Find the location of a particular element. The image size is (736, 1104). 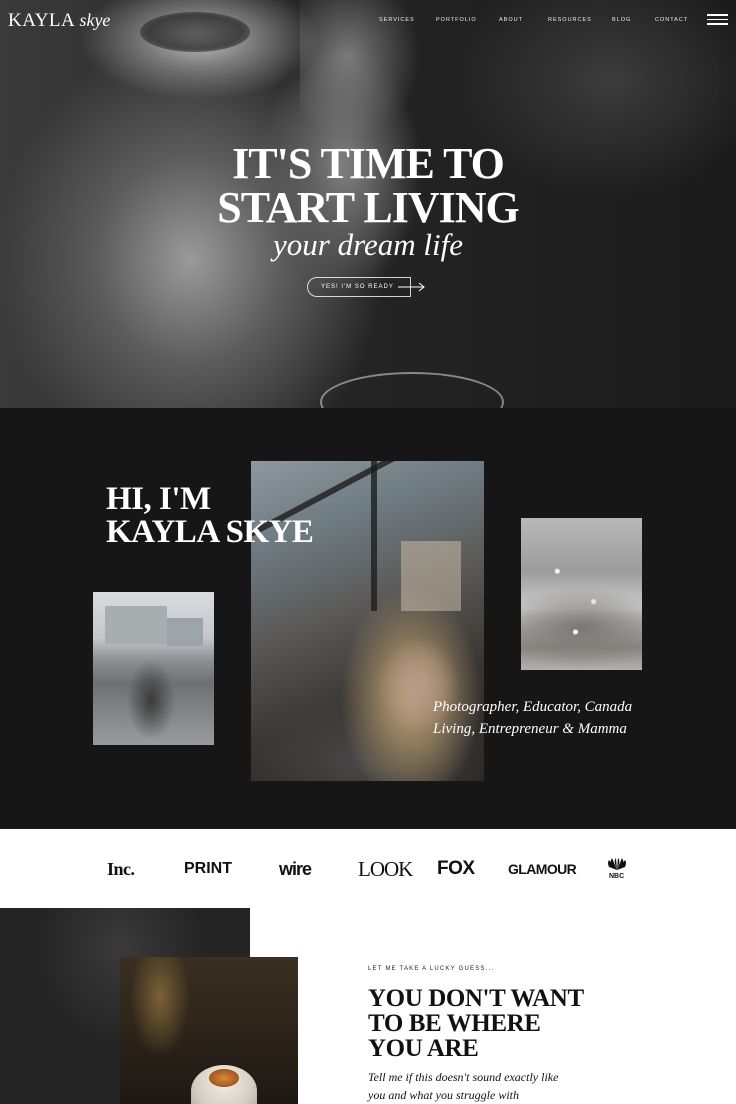

hero-cta-button: YES! I'M SO READY is located at coordinates (359, 287).